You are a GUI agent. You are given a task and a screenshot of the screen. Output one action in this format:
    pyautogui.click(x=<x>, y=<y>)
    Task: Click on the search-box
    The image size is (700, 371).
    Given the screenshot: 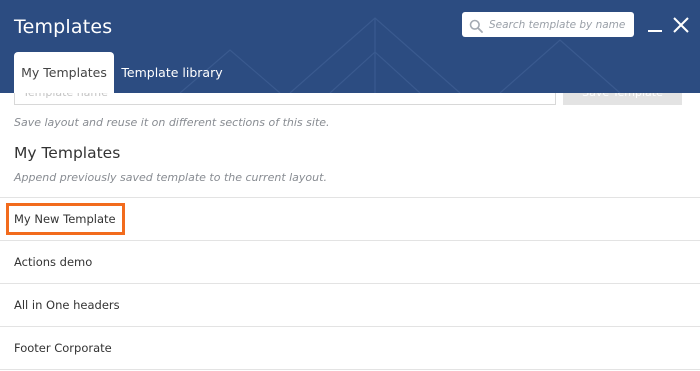 What is the action you would take?
    pyautogui.click(x=548, y=24)
    